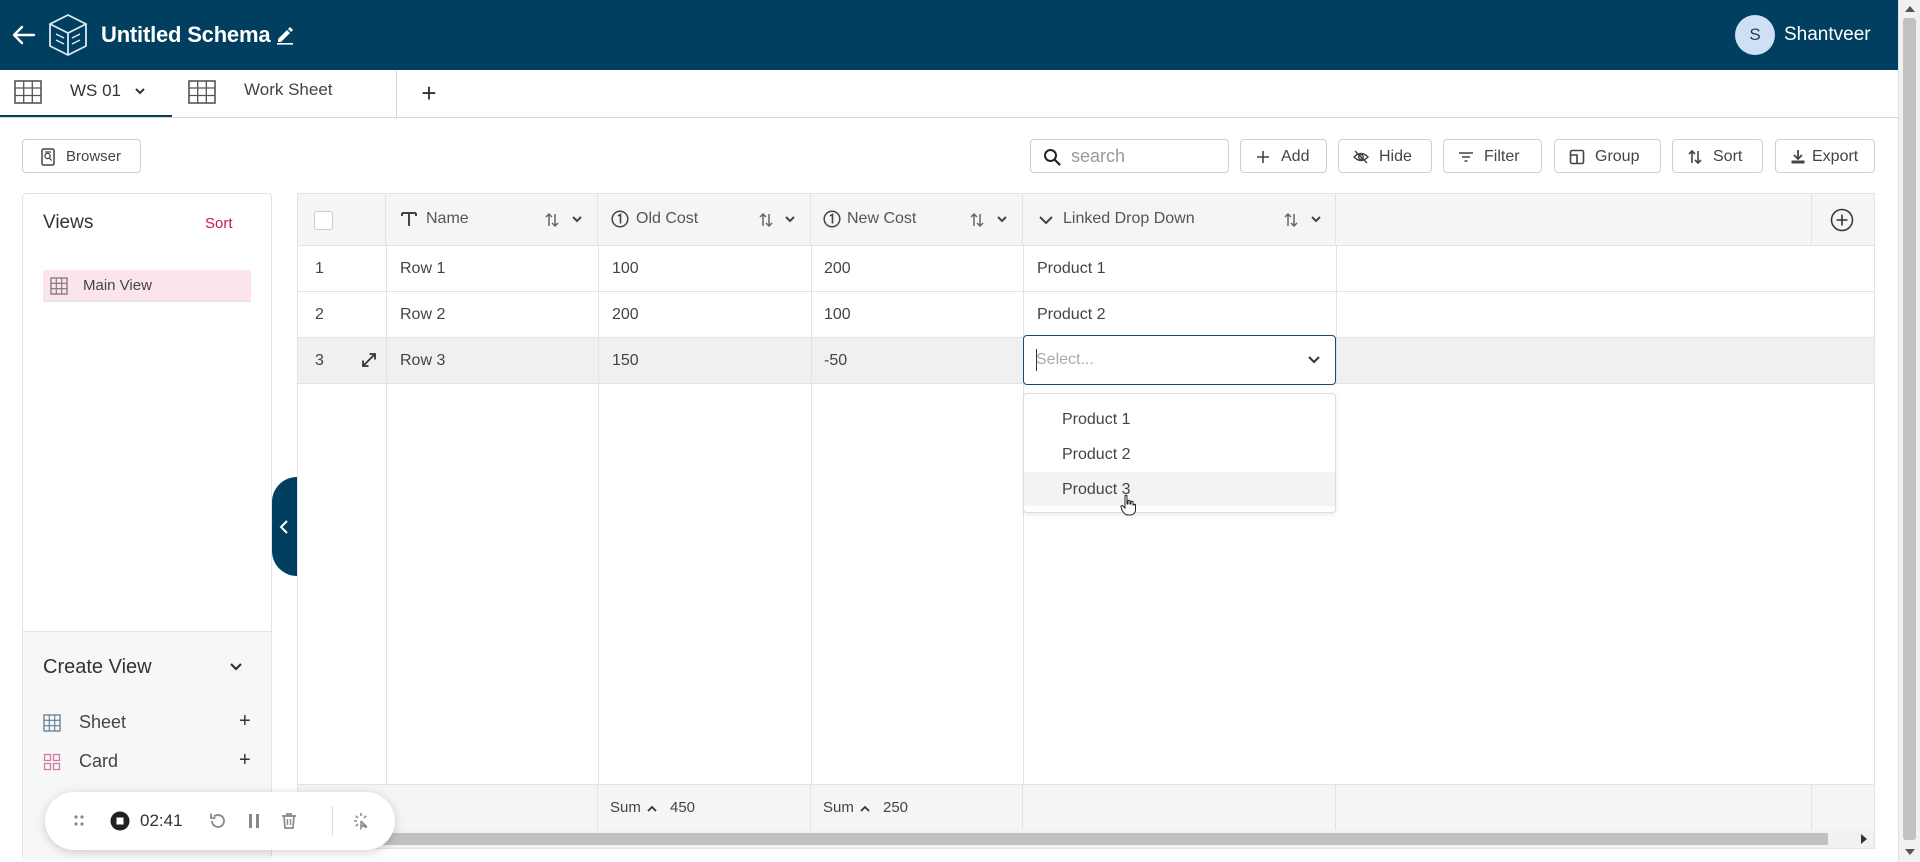  I want to click on scroll-right-arrow-icon, so click(1864, 839).